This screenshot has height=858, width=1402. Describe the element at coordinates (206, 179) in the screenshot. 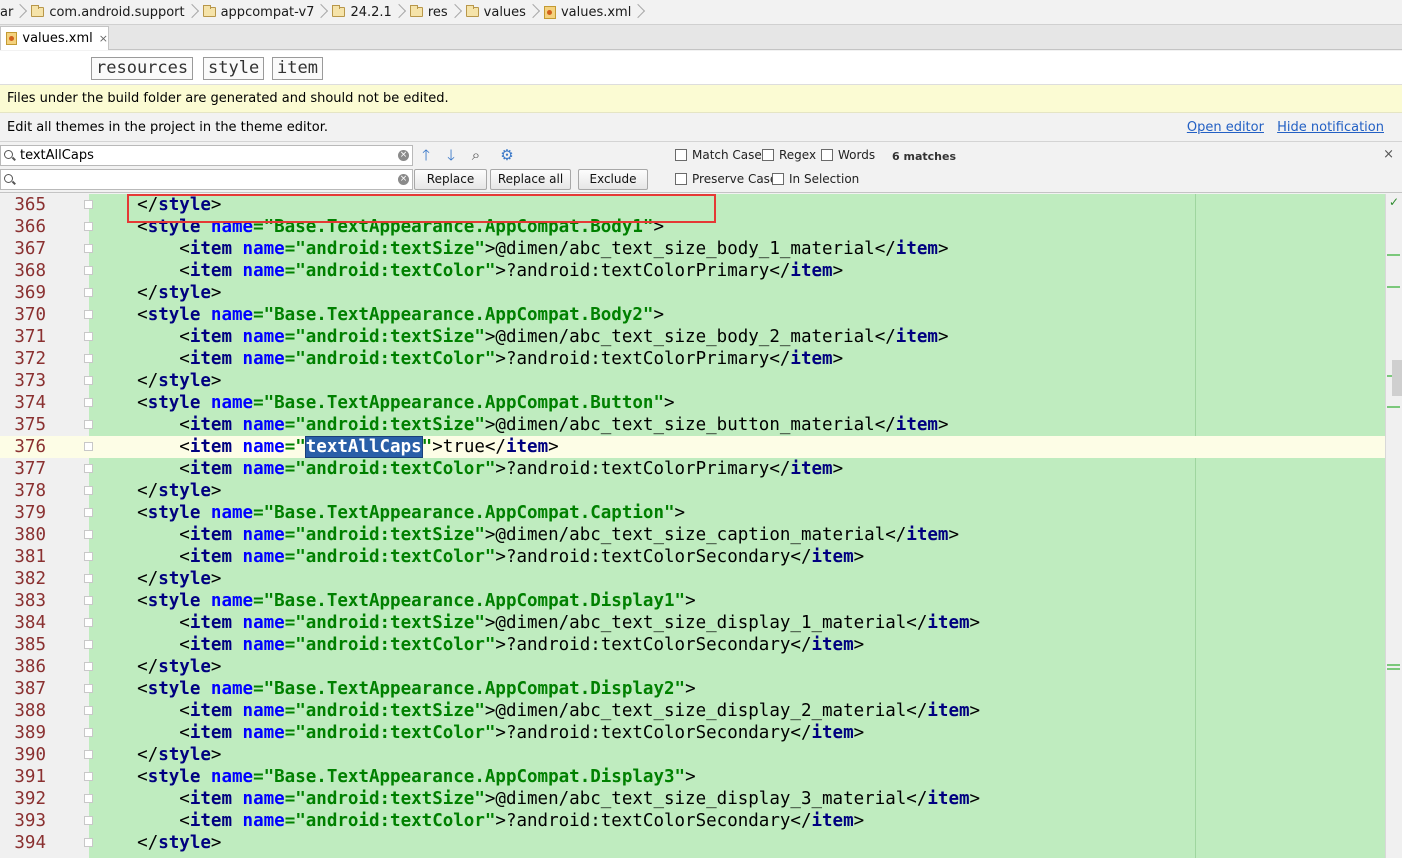

I see `replace-input: ×` at that location.